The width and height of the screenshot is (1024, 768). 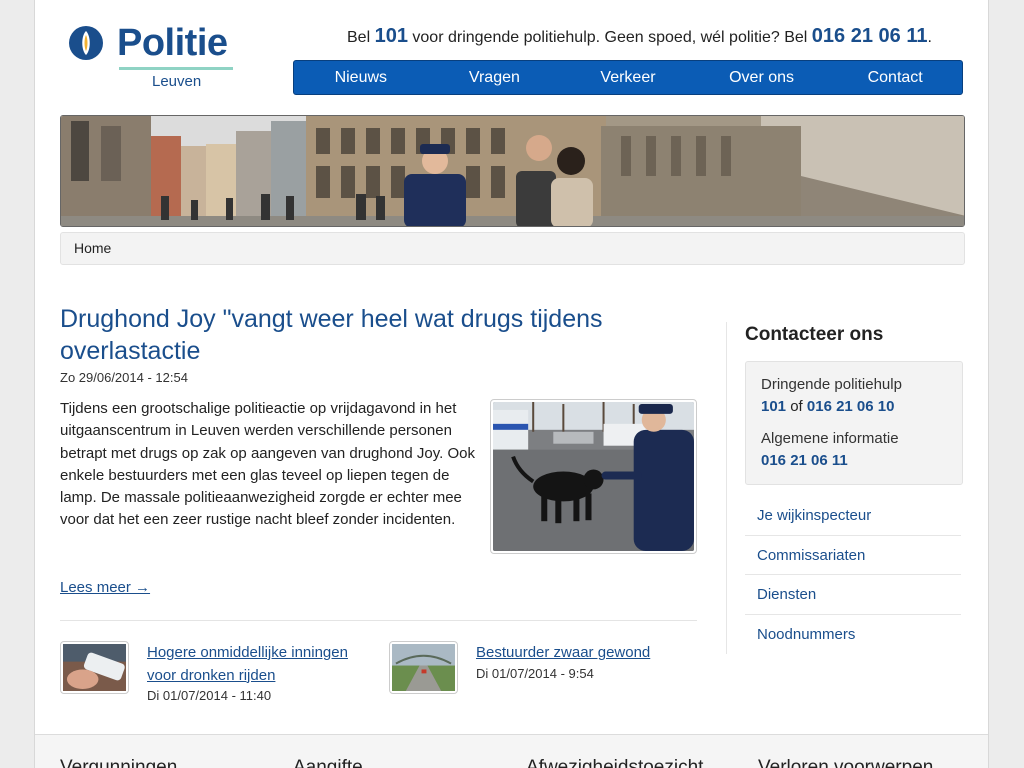 What do you see at coordinates (361, 77) in the screenshot?
I see `nav-item-nieuws: Nieuws` at bounding box center [361, 77].